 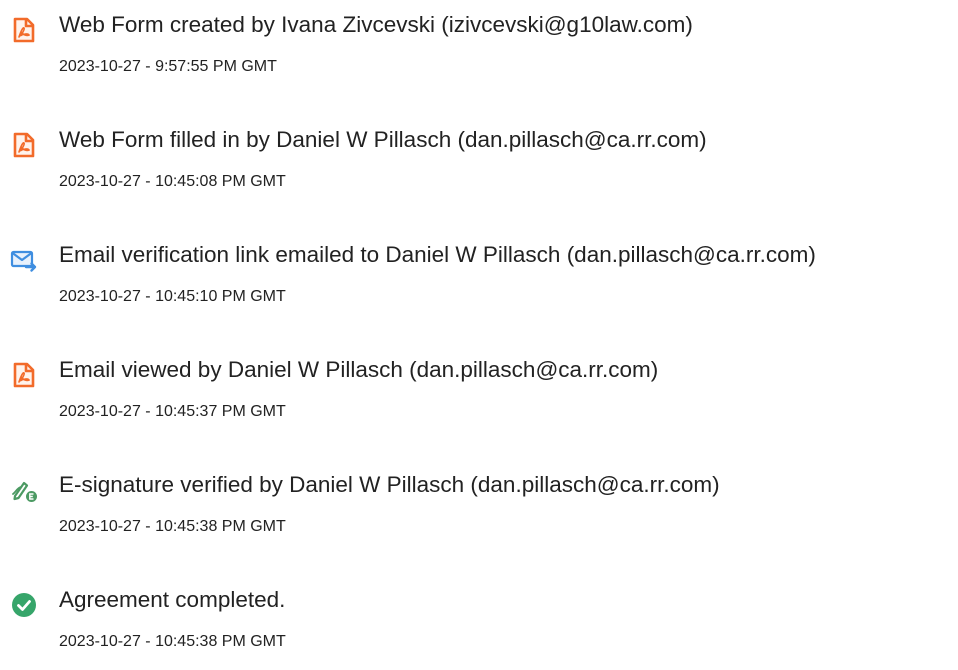 What do you see at coordinates (172, 599) in the screenshot?
I see `event-title: Agreement completed.` at bounding box center [172, 599].